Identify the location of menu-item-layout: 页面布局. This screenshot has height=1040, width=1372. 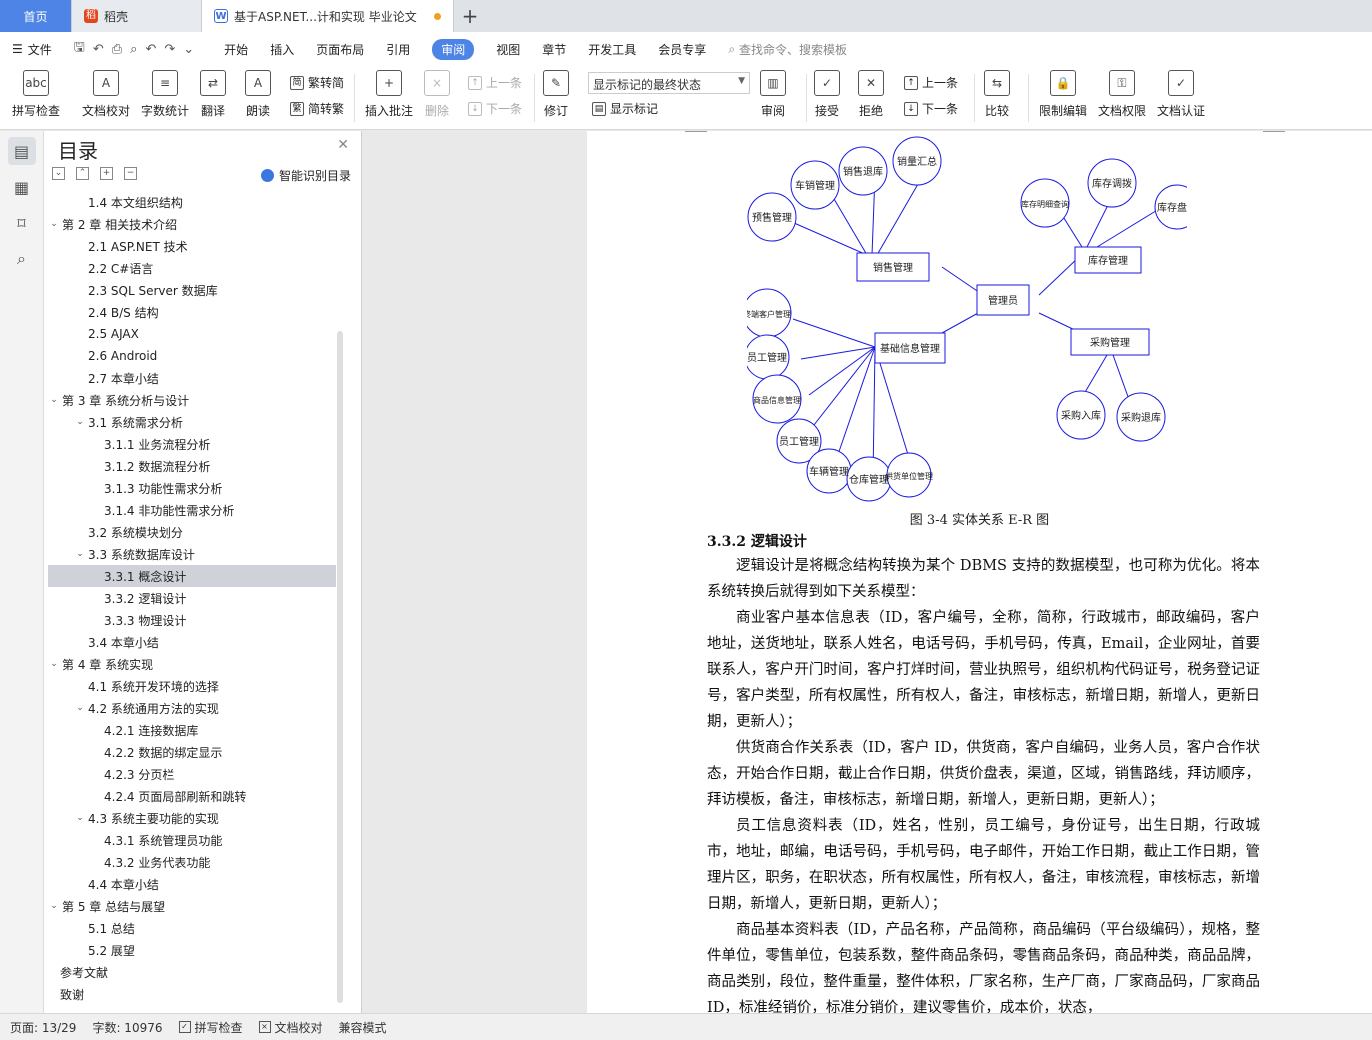
(340, 49).